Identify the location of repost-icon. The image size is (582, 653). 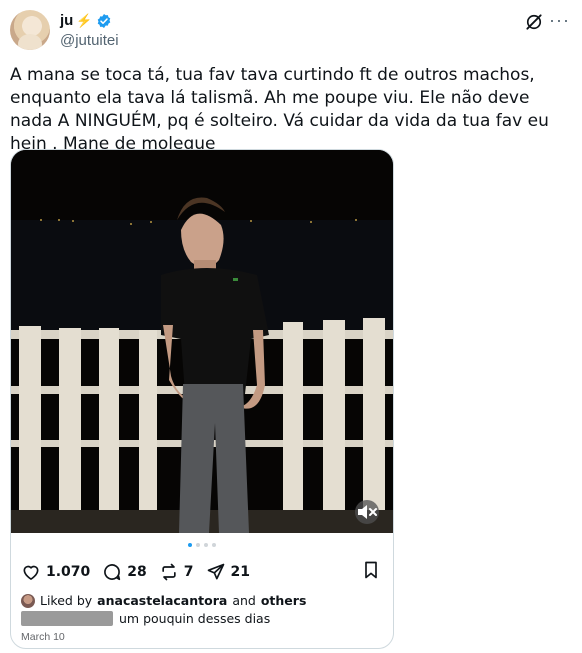
(169, 572).